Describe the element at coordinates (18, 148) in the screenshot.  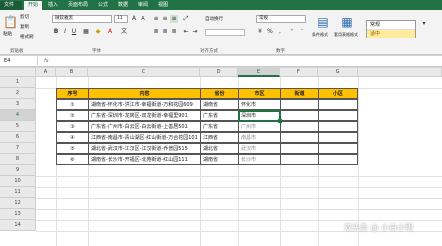
I see `row-header-7: 7` at that location.